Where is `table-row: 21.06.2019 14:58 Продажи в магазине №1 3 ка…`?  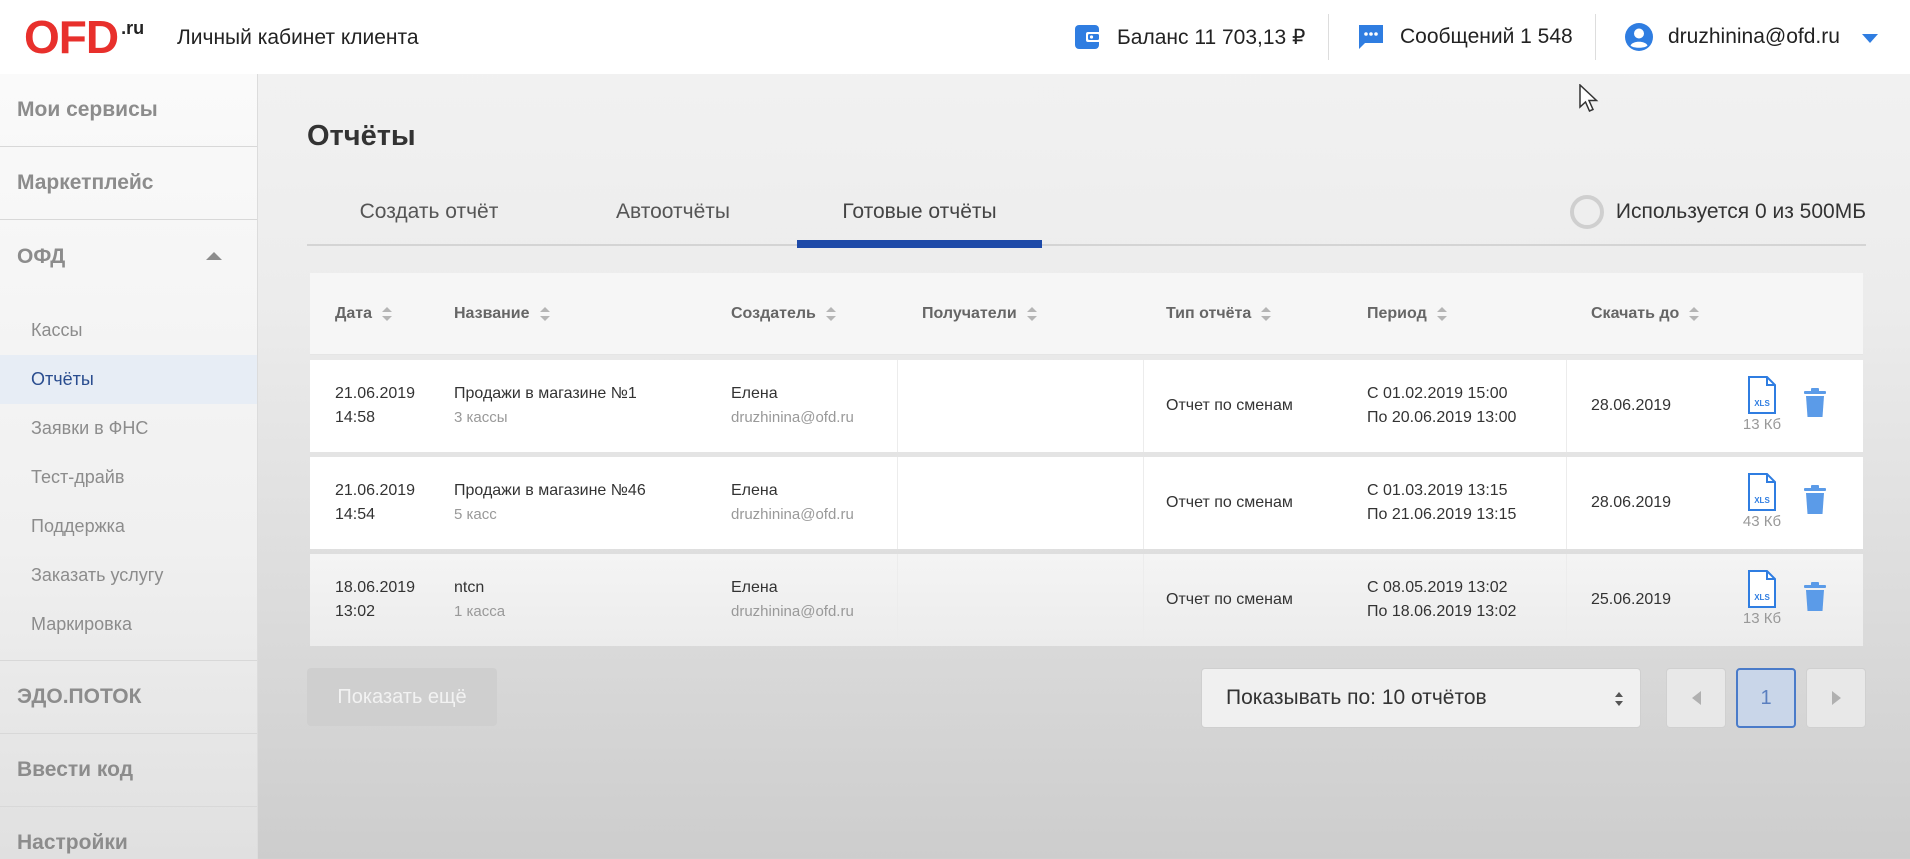 table-row: 21.06.2019 14:58 Продажи в магазине №1 3 ка… is located at coordinates (1086, 406).